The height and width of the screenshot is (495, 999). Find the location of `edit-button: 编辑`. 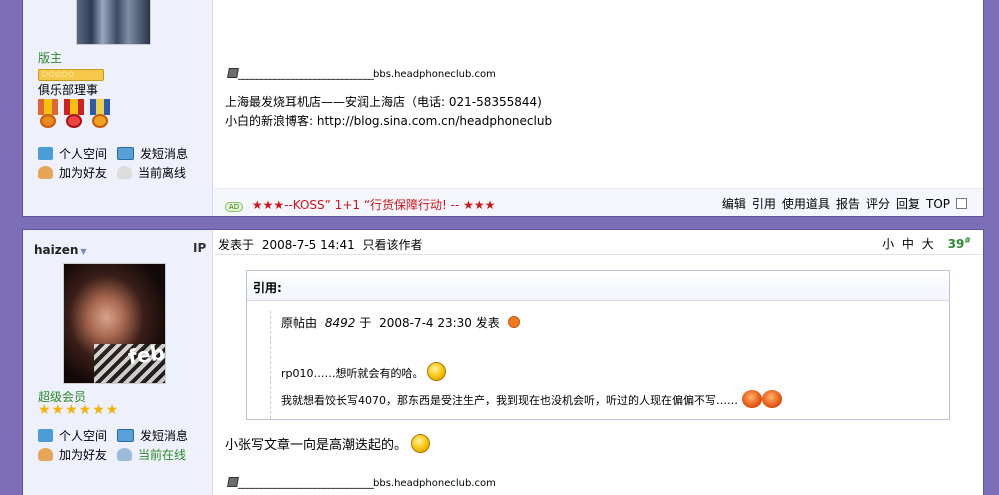

edit-button: 编辑 is located at coordinates (734, 204).